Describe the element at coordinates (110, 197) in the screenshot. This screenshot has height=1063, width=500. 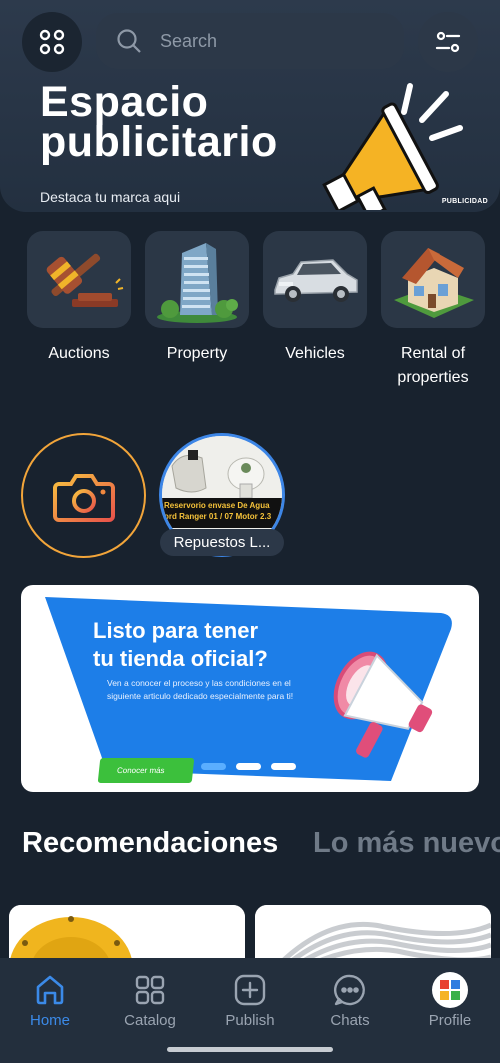
I see `banner-subtitle: Destaca tu marca aqui` at that location.